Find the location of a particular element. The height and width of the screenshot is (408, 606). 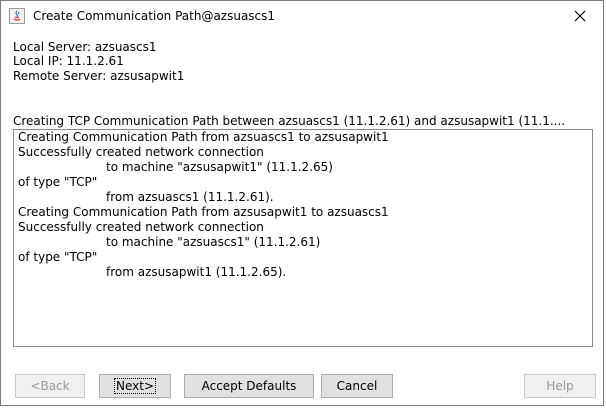

close-icon is located at coordinates (580, 16).